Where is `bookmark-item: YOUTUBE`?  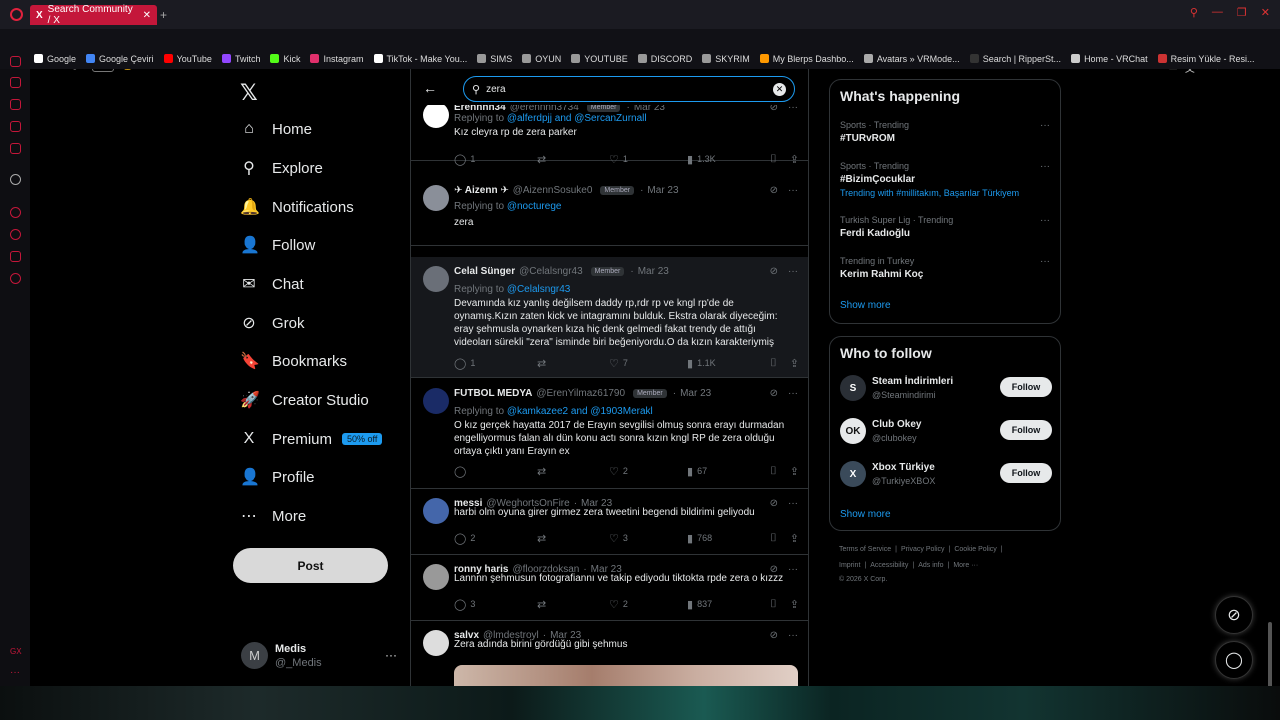
bookmark-item: YOUTUBE is located at coordinates (599, 59).